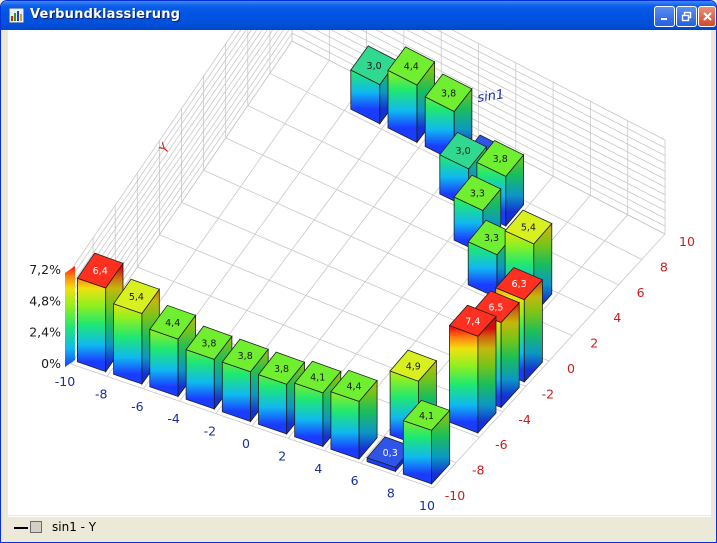  Describe the element at coordinates (524, 419) in the screenshot. I see `y-axis-tick-label: -4` at that location.